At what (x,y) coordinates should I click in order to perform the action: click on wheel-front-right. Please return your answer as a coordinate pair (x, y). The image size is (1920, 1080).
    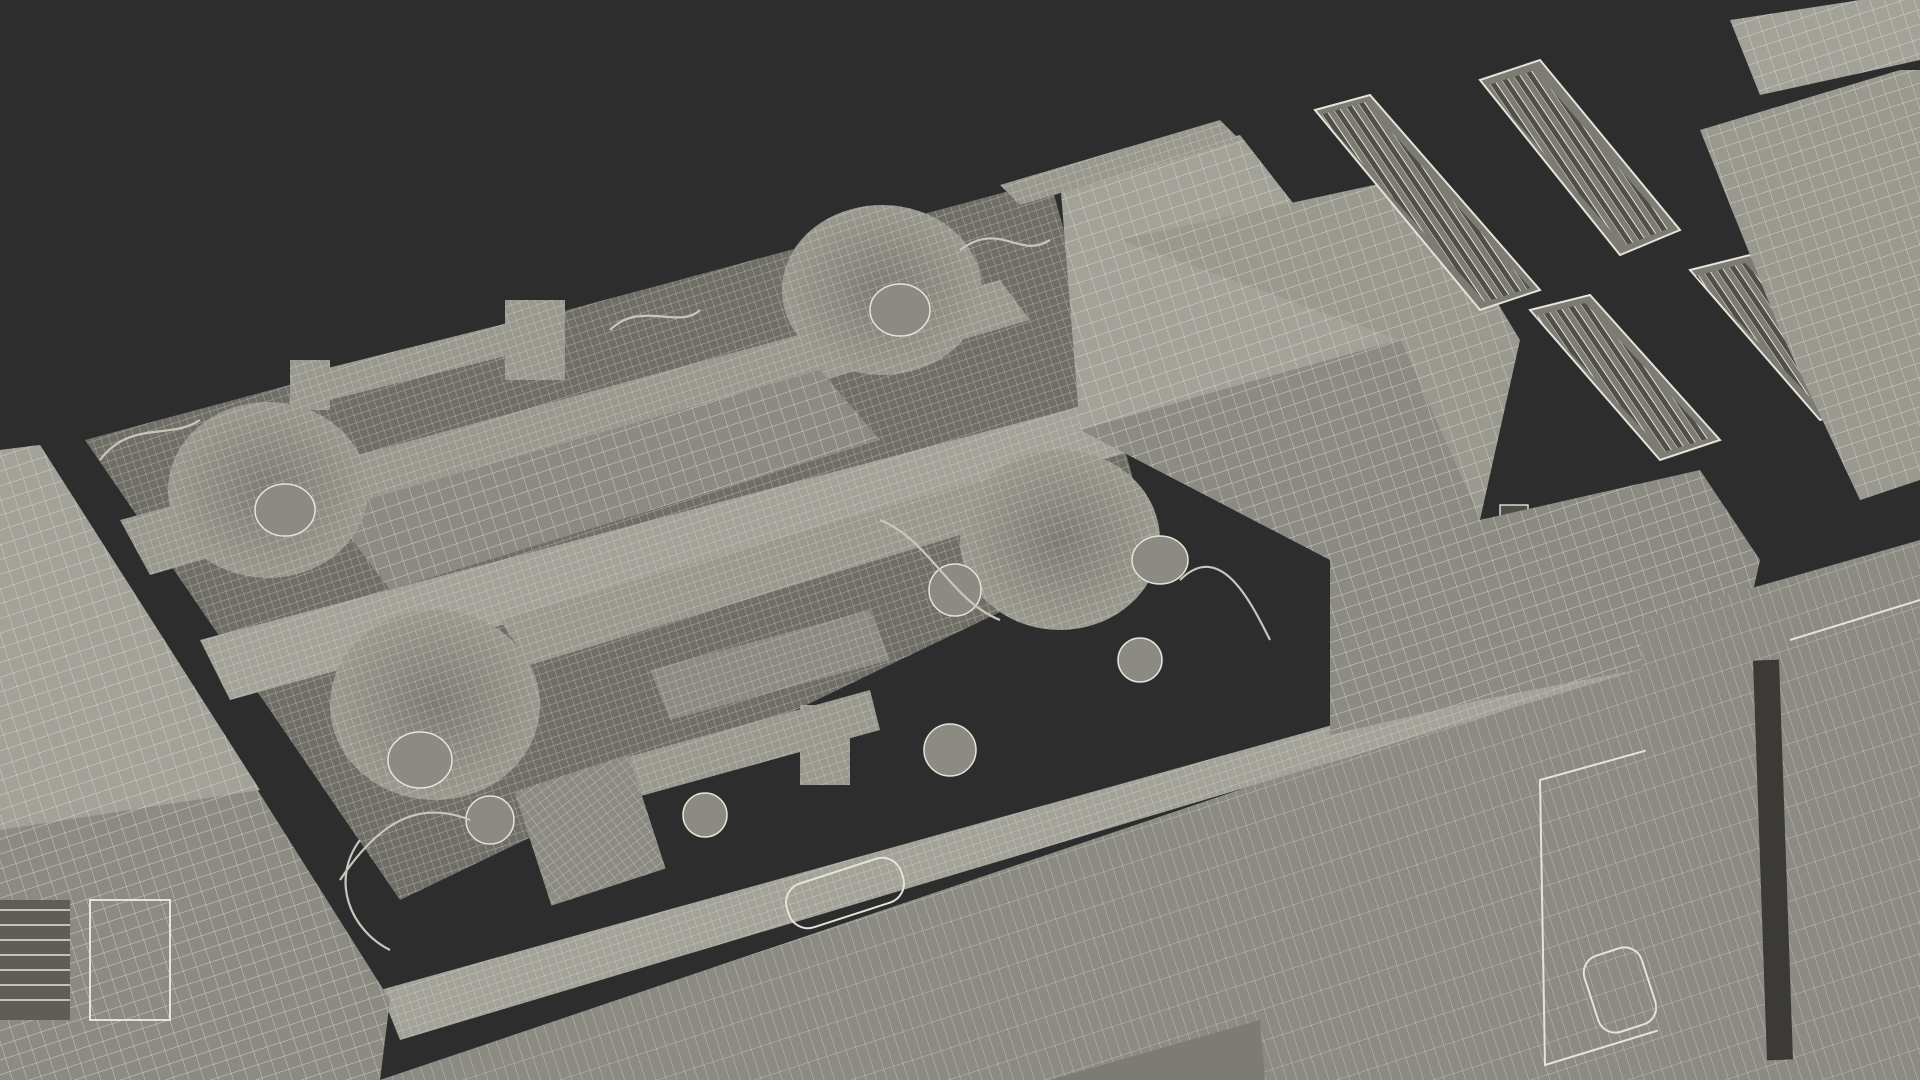
    Looking at the image, I should click on (435, 705).